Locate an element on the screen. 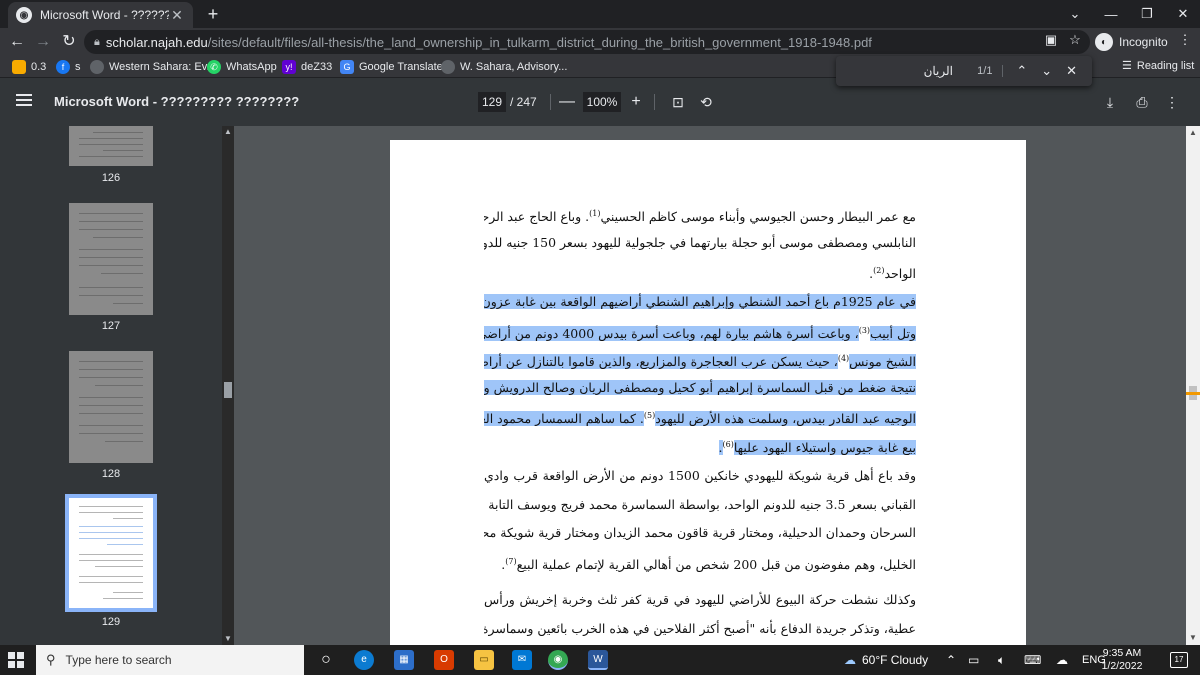  find-previous-button: ⌃ is located at coordinates (1021, 71).